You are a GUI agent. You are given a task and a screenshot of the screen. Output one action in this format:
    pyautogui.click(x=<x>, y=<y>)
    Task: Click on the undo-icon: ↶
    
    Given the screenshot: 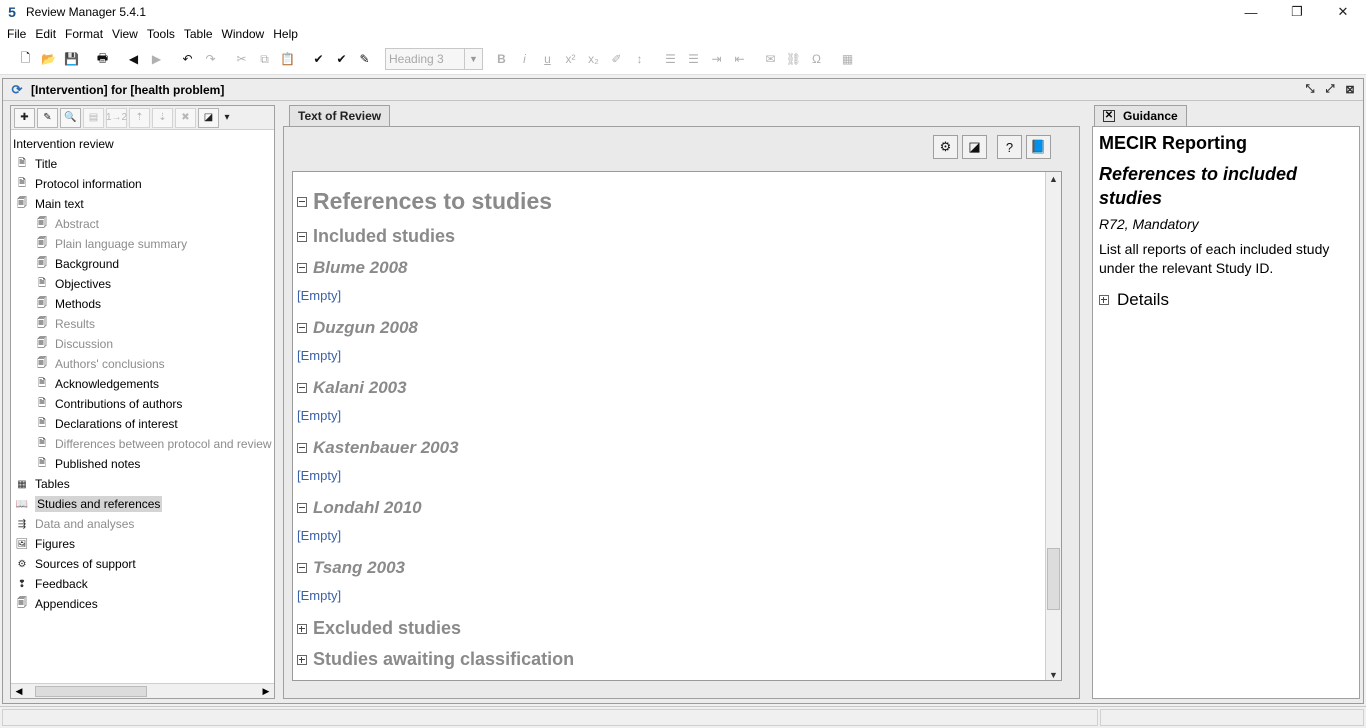 What is the action you would take?
    pyautogui.click(x=187, y=59)
    